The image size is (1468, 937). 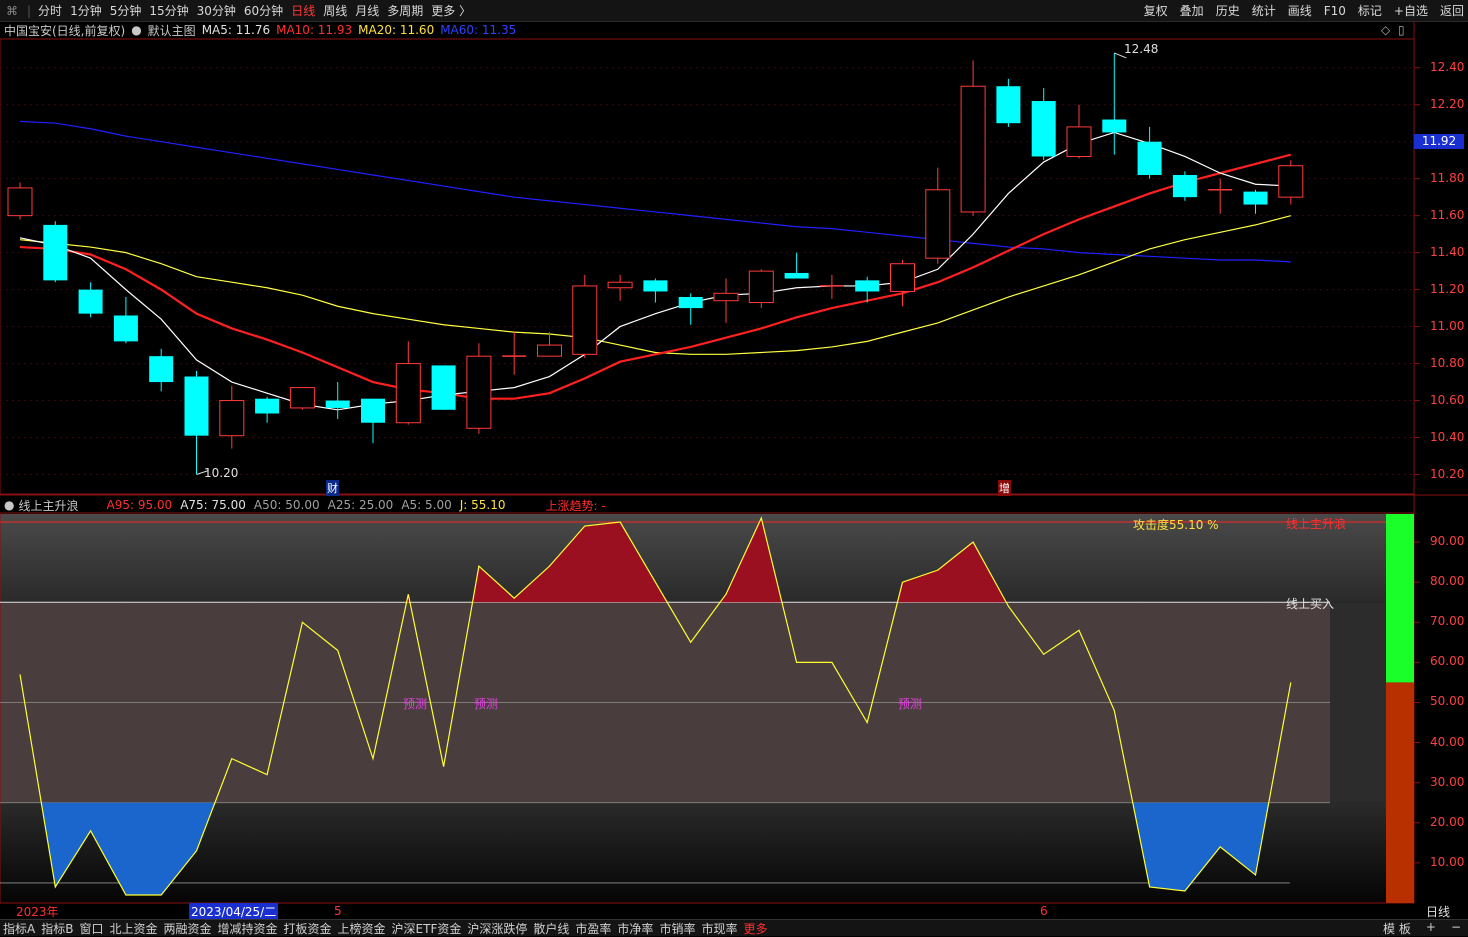 What do you see at coordinates (308, 928) in the screenshot?
I see `bottom-tab: 打板资金` at bounding box center [308, 928].